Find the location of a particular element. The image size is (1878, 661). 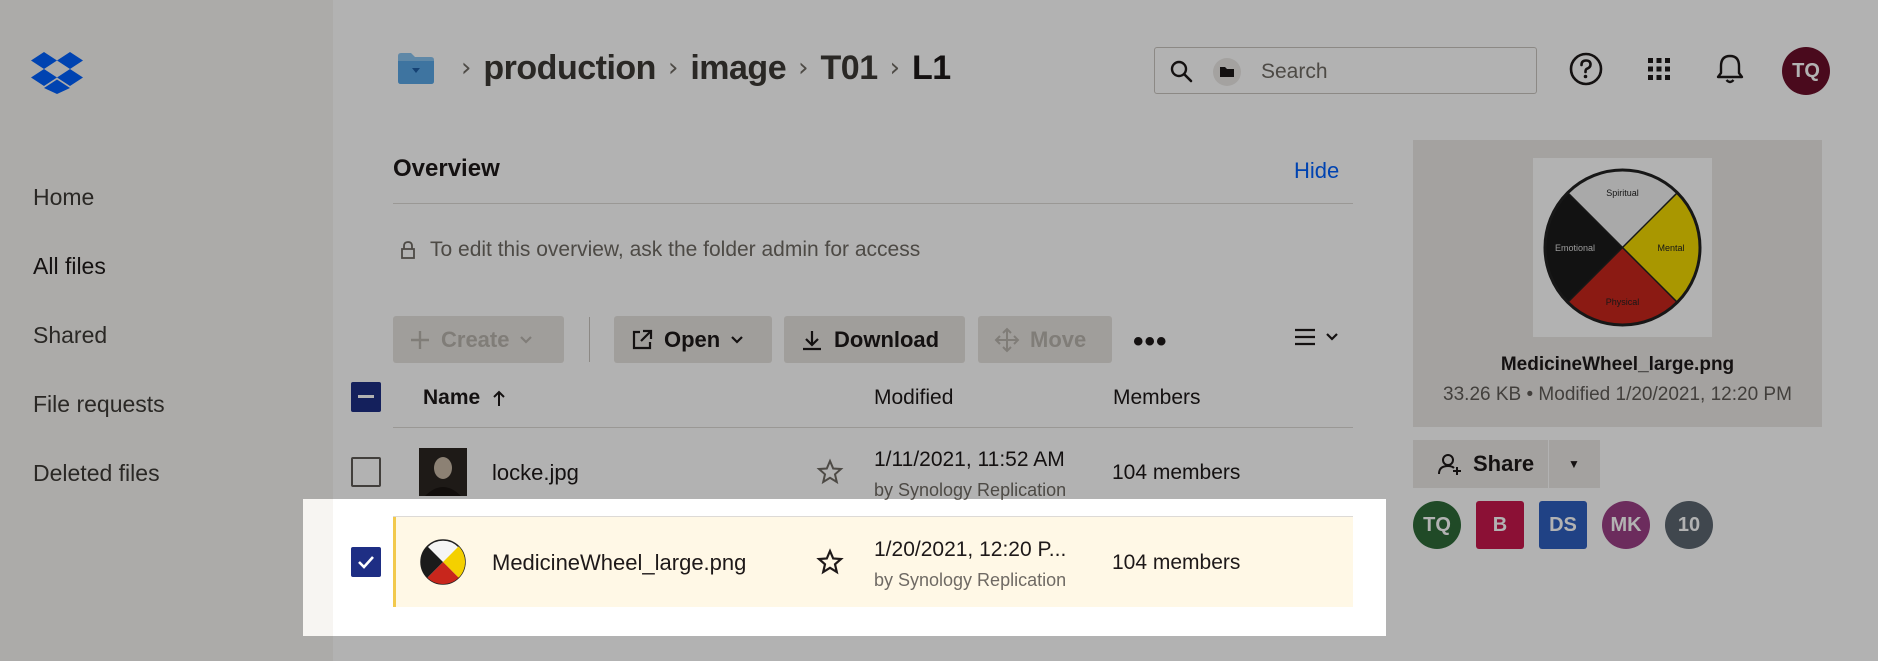

lock-icon is located at coordinates (408, 250).